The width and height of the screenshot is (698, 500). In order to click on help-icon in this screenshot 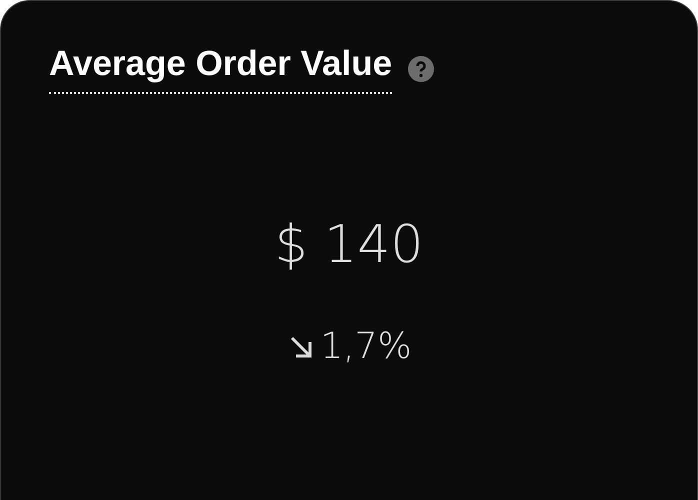, I will do `click(421, 69)`.